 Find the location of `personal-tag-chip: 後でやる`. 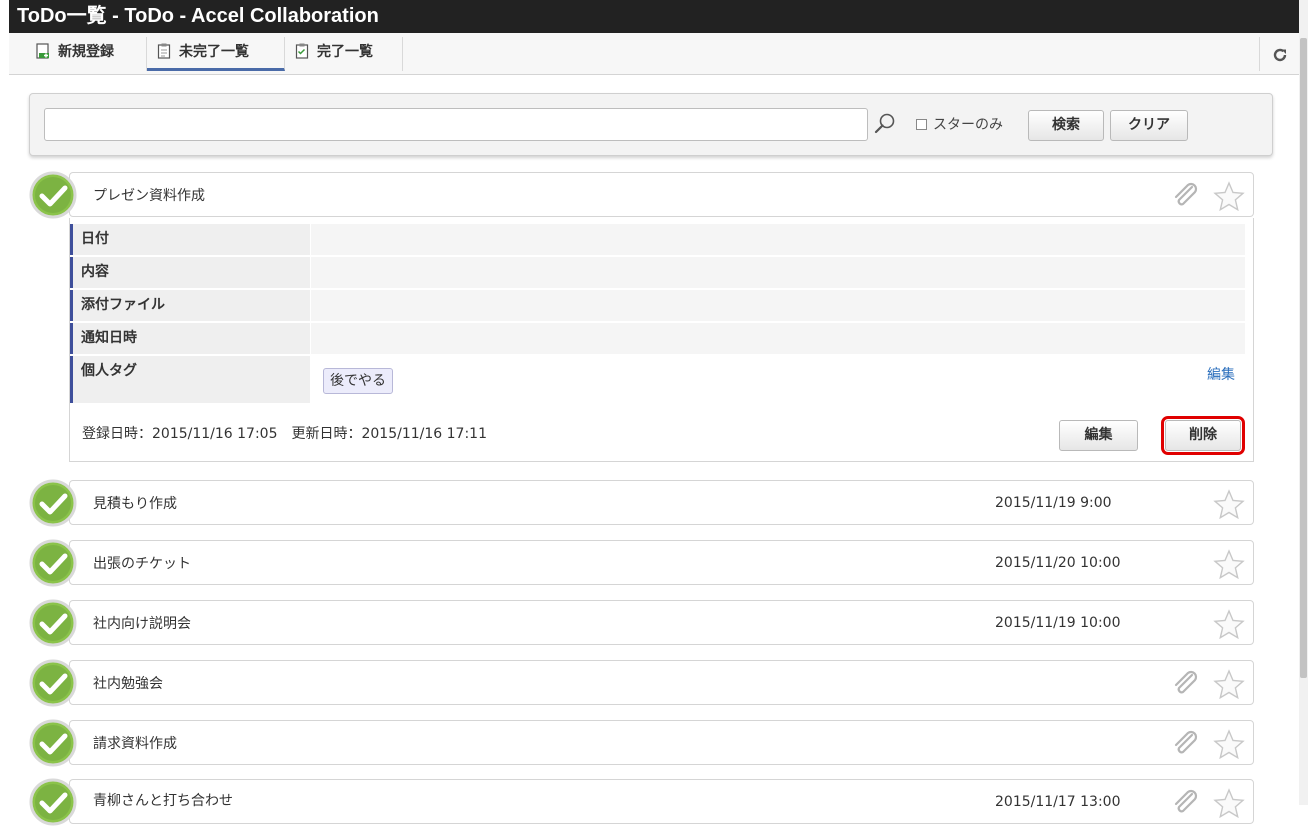

personal-tag-chip: 後でやる is located at coordinates (358, 381).